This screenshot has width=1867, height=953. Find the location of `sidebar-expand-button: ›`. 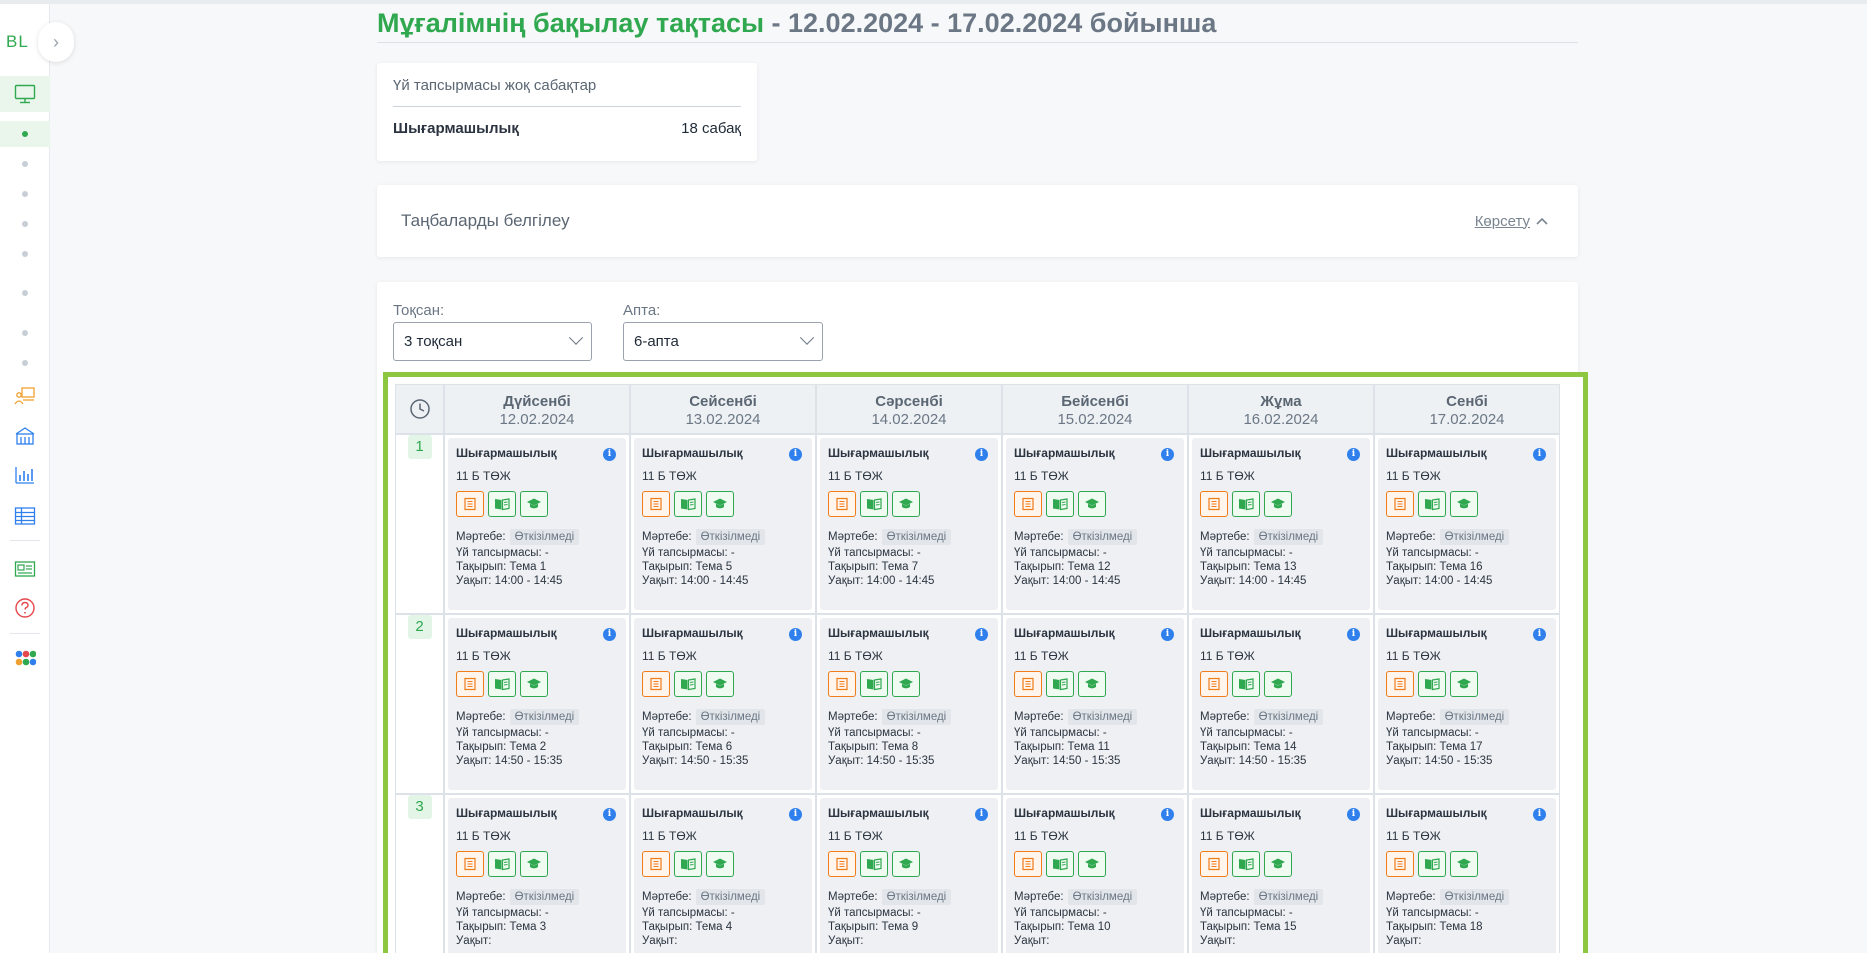

sidebar-expand-button: › is located at coordinates (56, 42).